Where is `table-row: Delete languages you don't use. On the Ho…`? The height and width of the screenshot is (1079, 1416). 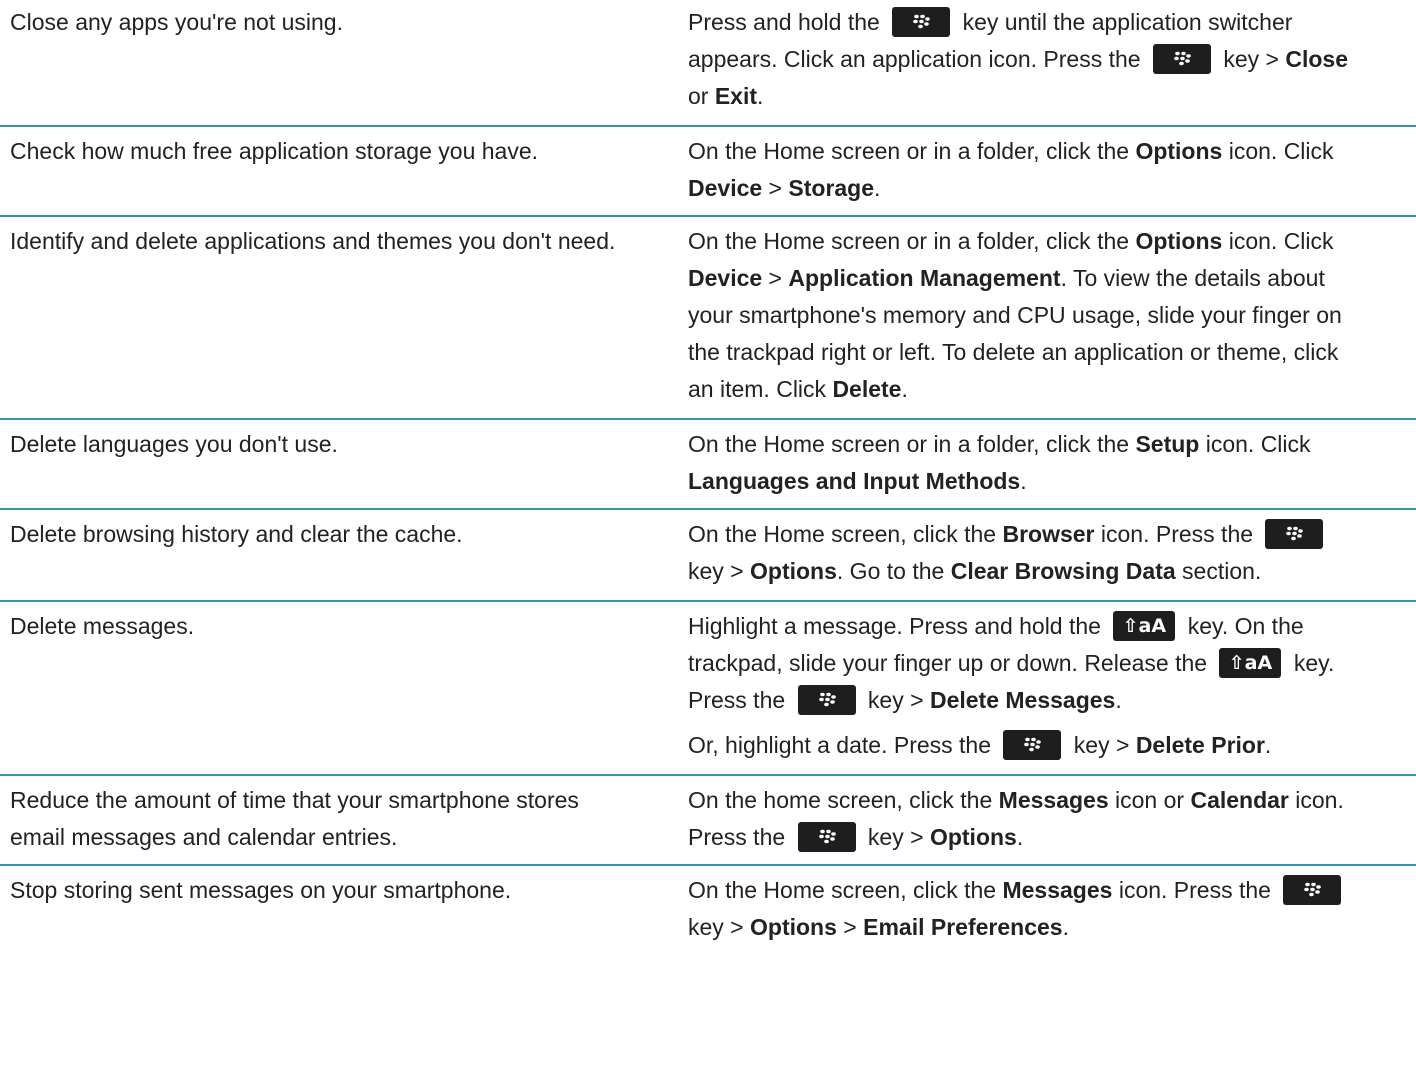
table-row: Delete languages you don't use. On the Ho… is located at coordinates (708, 465).